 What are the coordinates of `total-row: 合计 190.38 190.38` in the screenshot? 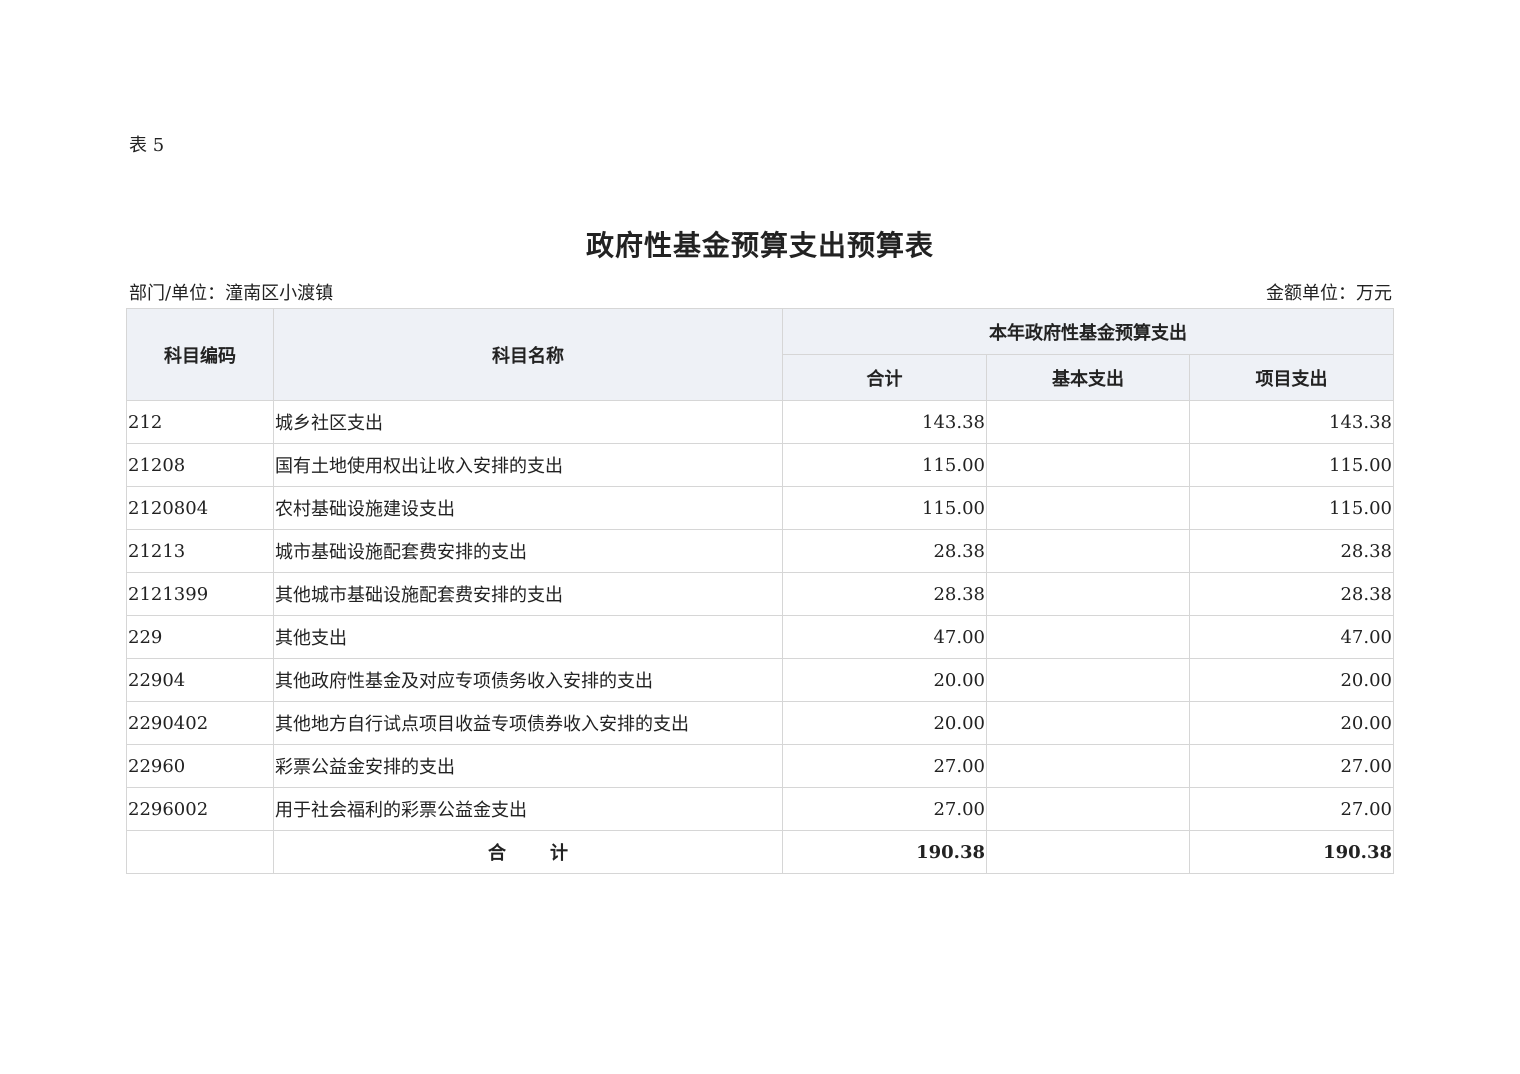 It's located at (760, 852).